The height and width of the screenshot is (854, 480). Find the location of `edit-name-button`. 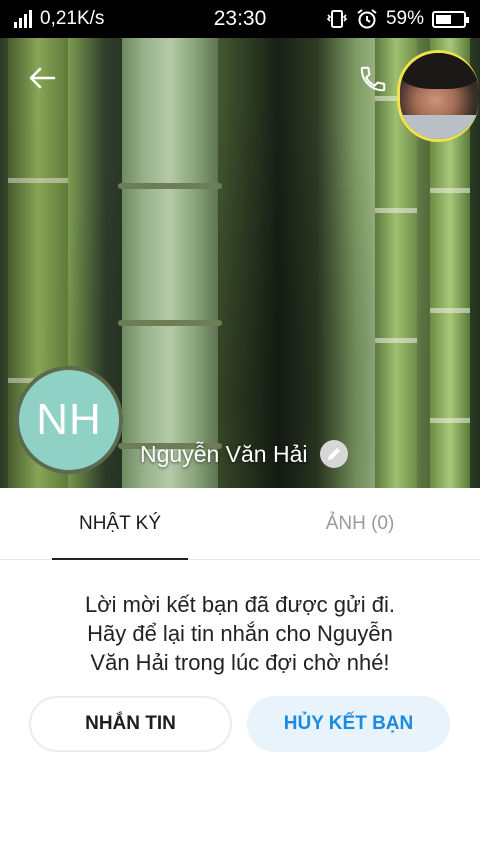

edit-name-button is located at coordinates (333, 454).